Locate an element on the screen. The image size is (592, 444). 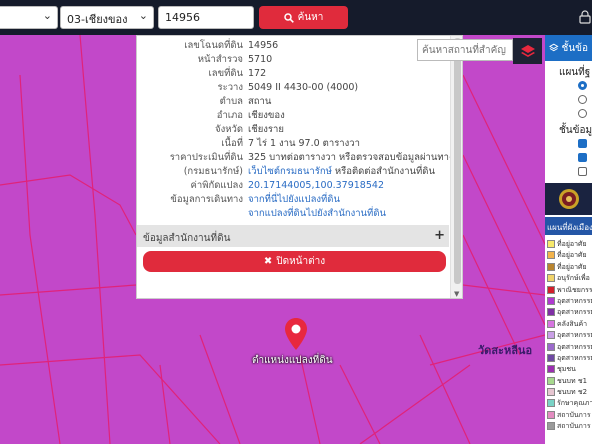
info-row: จากแปลงที่ดินไปยังสำนักงานที่ดิน is located at coordinates (297, 214).